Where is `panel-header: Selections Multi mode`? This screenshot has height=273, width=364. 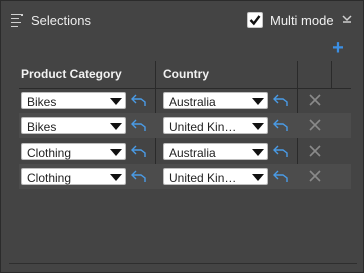
panel-header: Selections Multi mode is located at coordinates (182, 21).